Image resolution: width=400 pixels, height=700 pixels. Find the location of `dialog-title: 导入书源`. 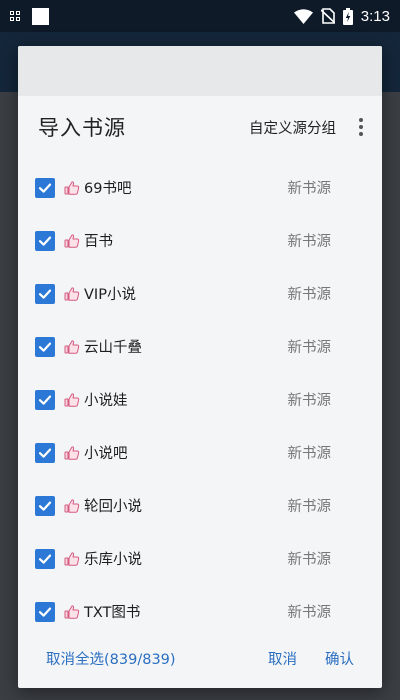

dialog-title: 导入书源 is located at coordinates (82, 128).